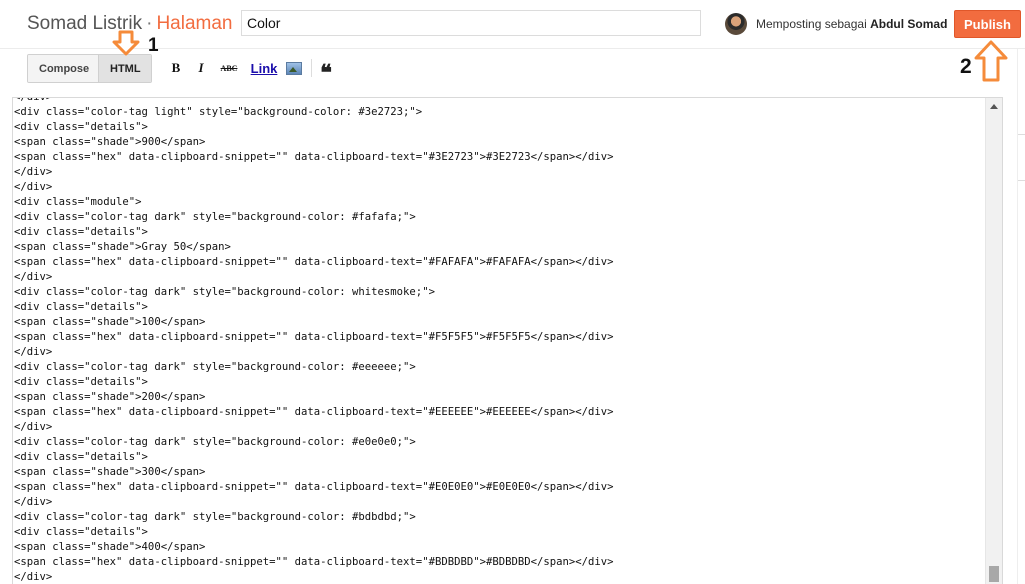 The image size is (1025, 584). Describe the element at coordinates (126, 43) in the screenshot. I see `annotation-arrow-down-icon` at that location.